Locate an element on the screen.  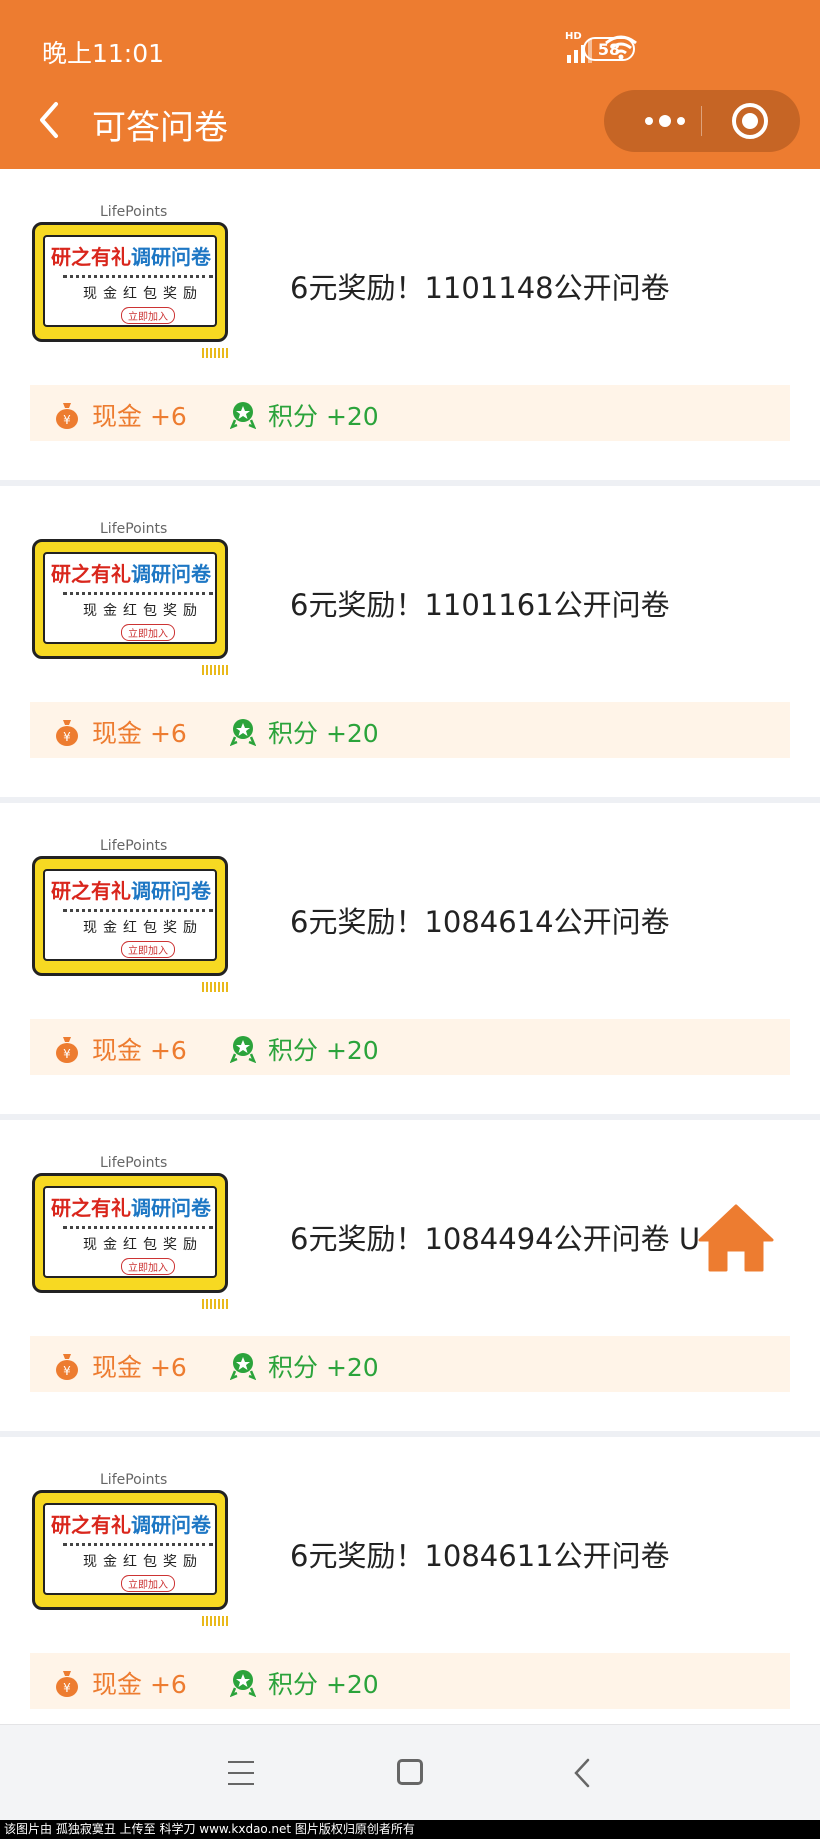
chevron-left-icon is located at coordinates (49, 120).